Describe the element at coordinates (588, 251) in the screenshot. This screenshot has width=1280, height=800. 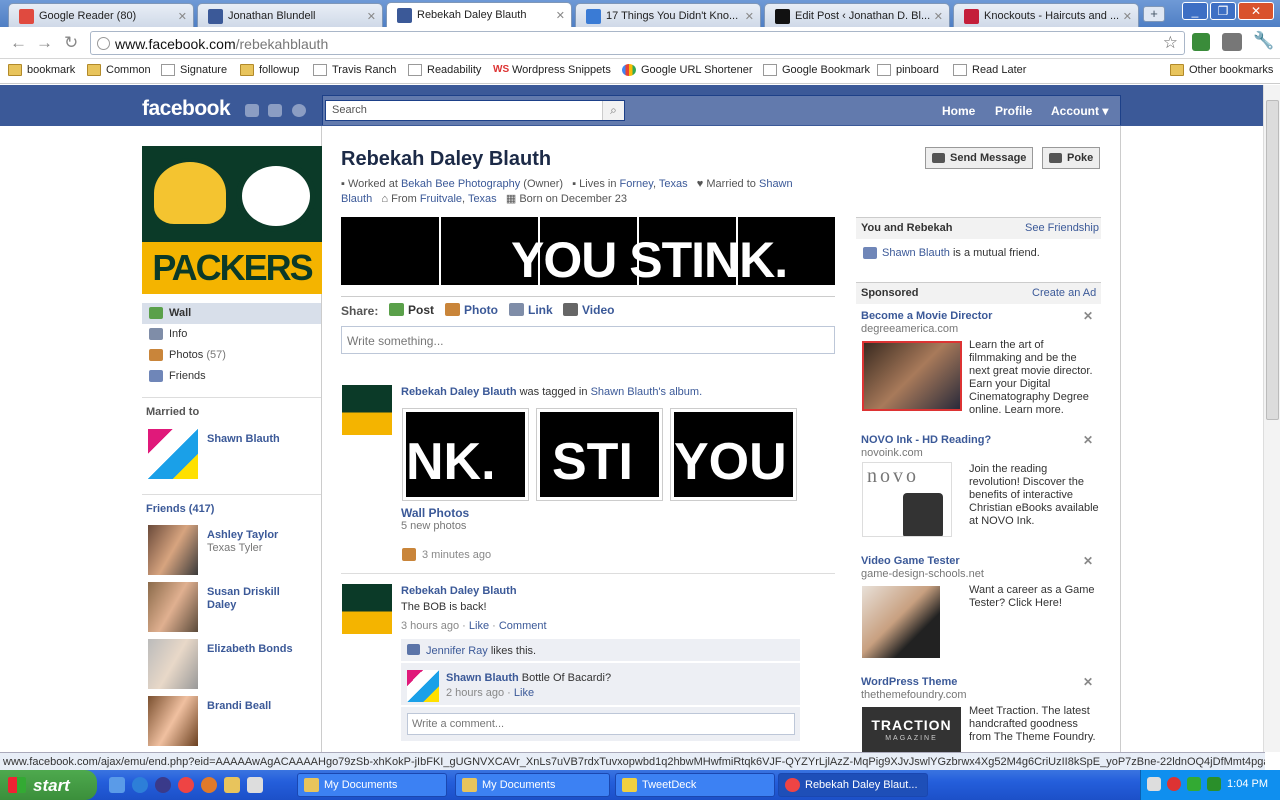
I see `photo-strip: YOU STINK.` at that location.